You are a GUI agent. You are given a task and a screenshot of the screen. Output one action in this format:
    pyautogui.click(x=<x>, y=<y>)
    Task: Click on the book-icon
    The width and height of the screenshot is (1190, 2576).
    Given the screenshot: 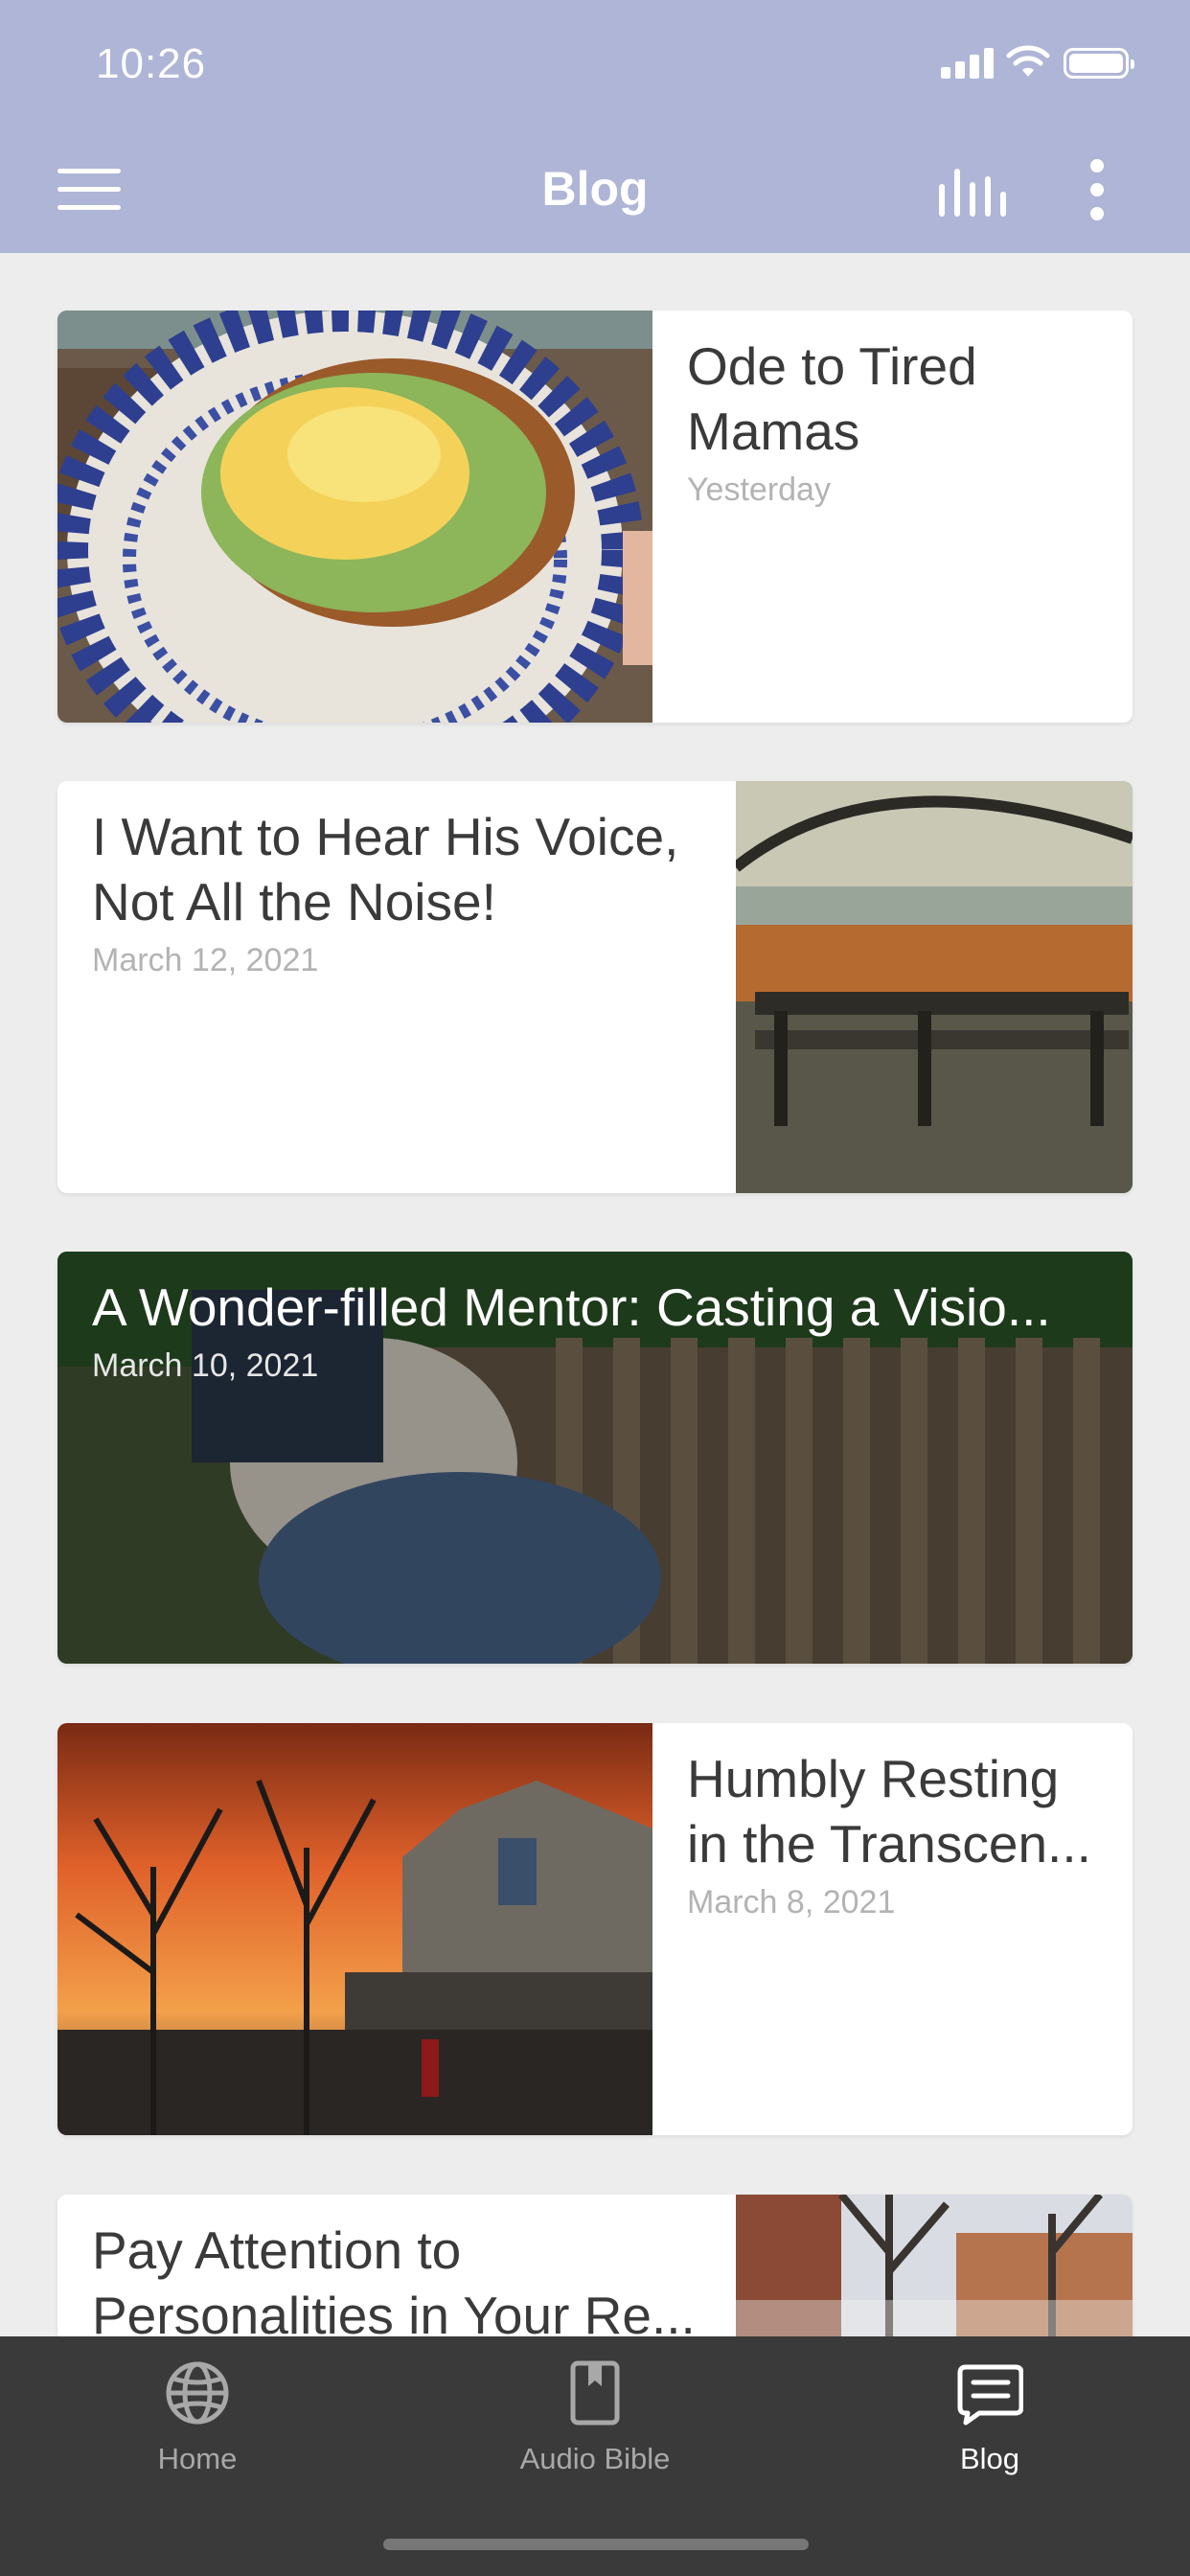 What is the action you would take?
    pyautogui.click(x=595, y=2393)
    